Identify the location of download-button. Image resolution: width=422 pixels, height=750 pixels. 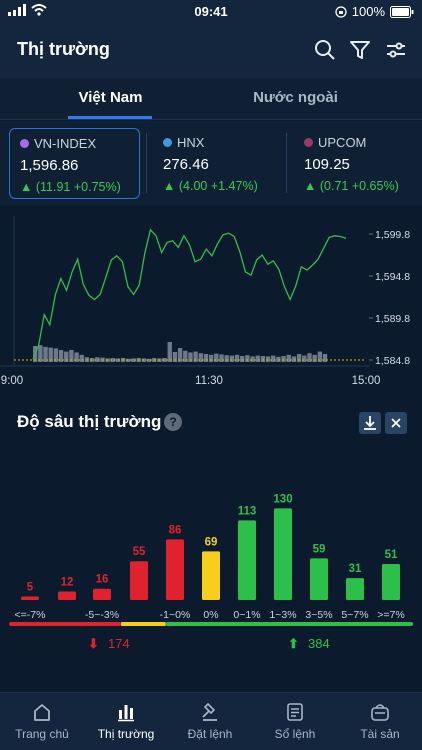
(370, 423).